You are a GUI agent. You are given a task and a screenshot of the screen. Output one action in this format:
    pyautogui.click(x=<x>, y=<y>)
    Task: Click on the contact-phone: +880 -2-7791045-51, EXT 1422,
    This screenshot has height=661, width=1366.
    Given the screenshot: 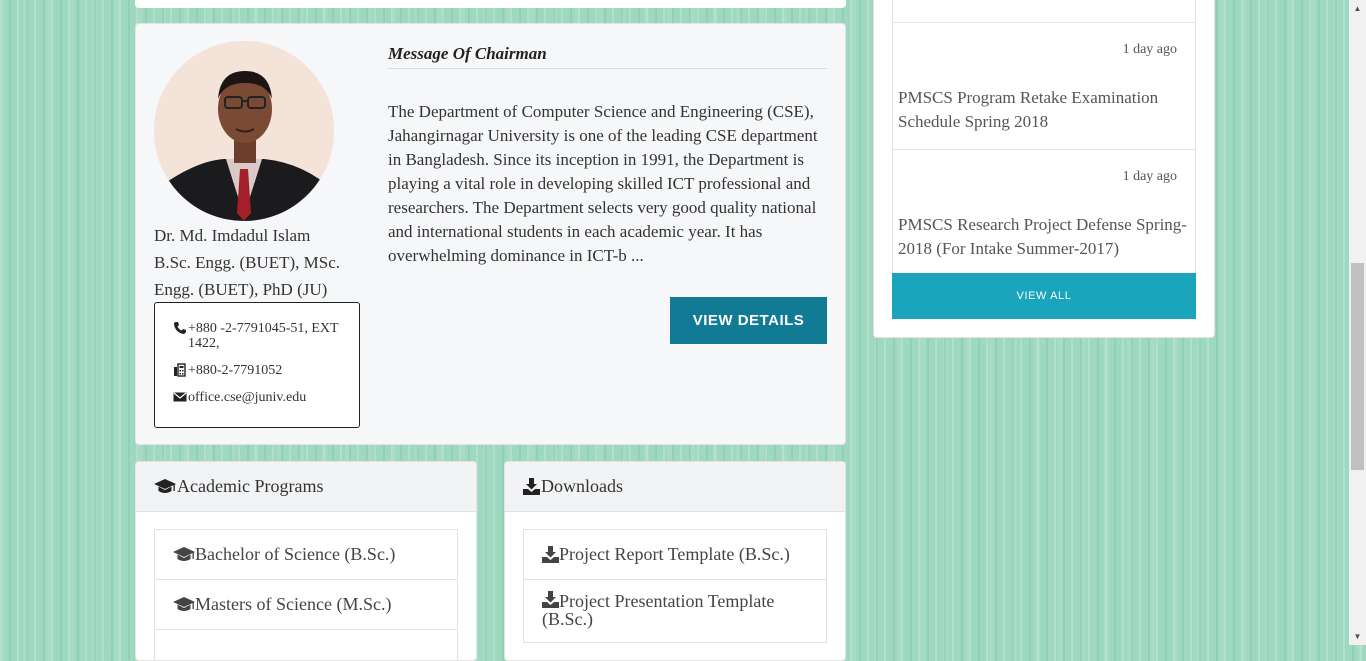 What is the action you would take?
    pyautogui.click(x=260, y=336)
    